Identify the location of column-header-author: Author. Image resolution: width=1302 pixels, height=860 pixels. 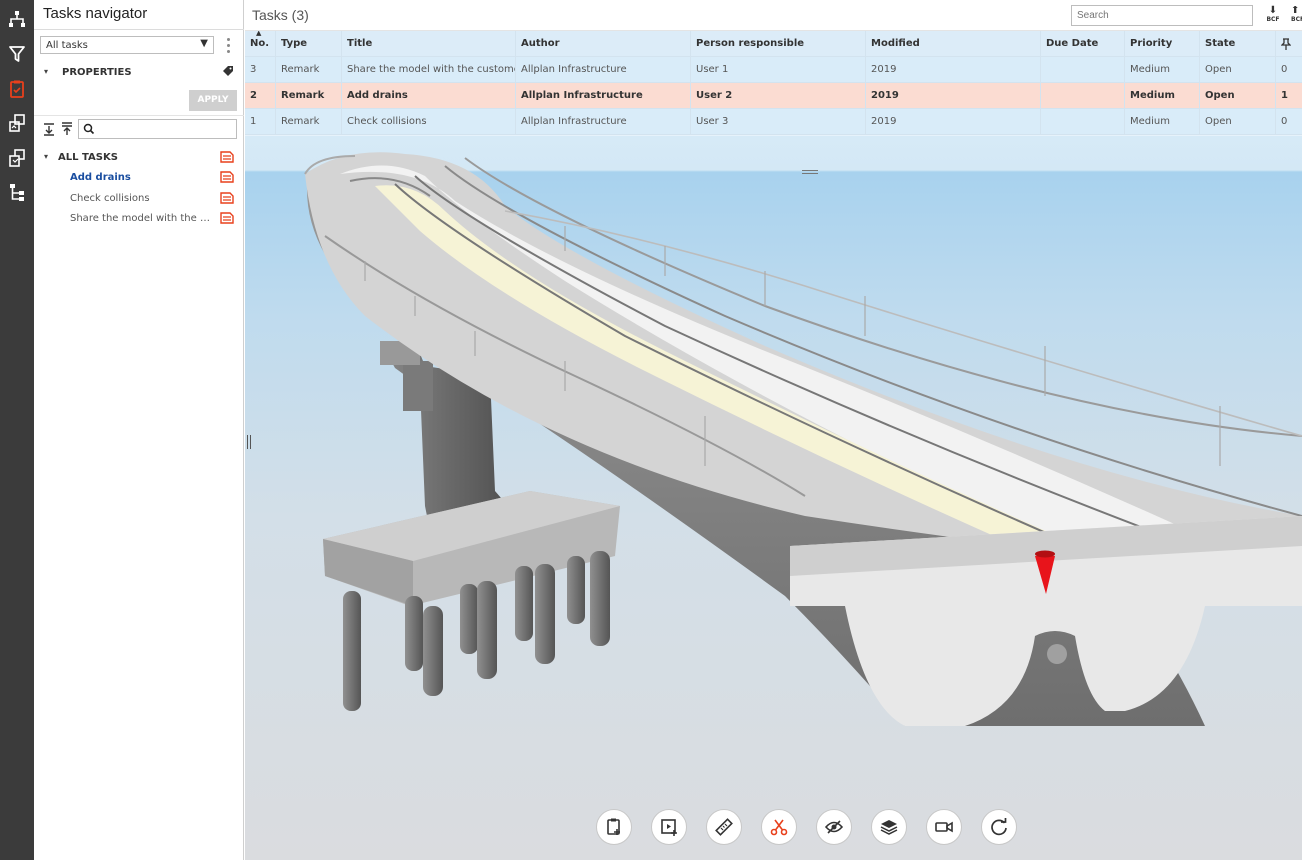
(602, 44).